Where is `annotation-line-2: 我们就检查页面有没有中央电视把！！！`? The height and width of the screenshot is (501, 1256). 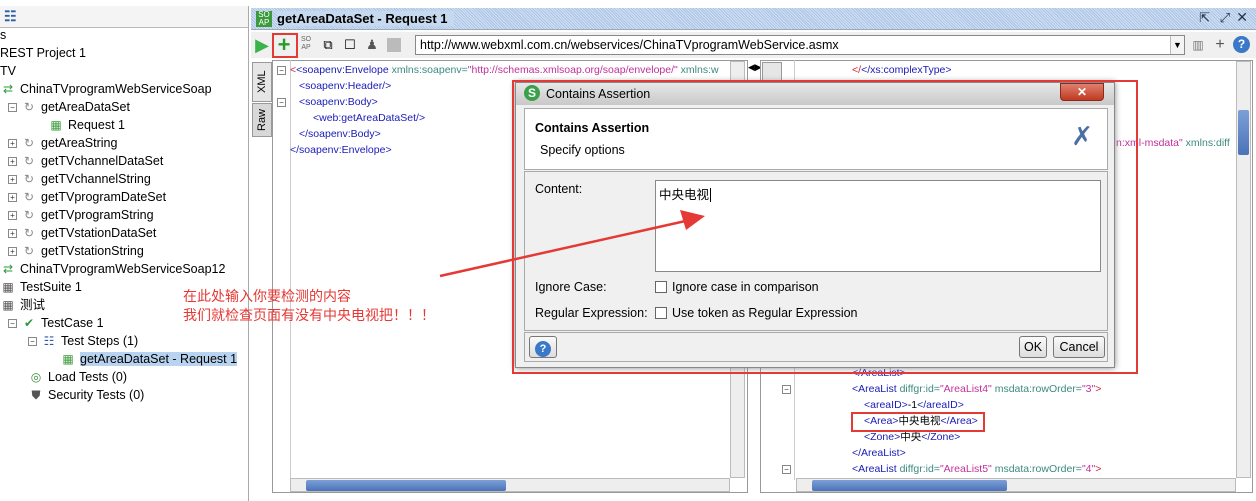 annotation-line-2: 我们就检查页面有没有中央电视把！！！ is located at coordinates (309, 315).